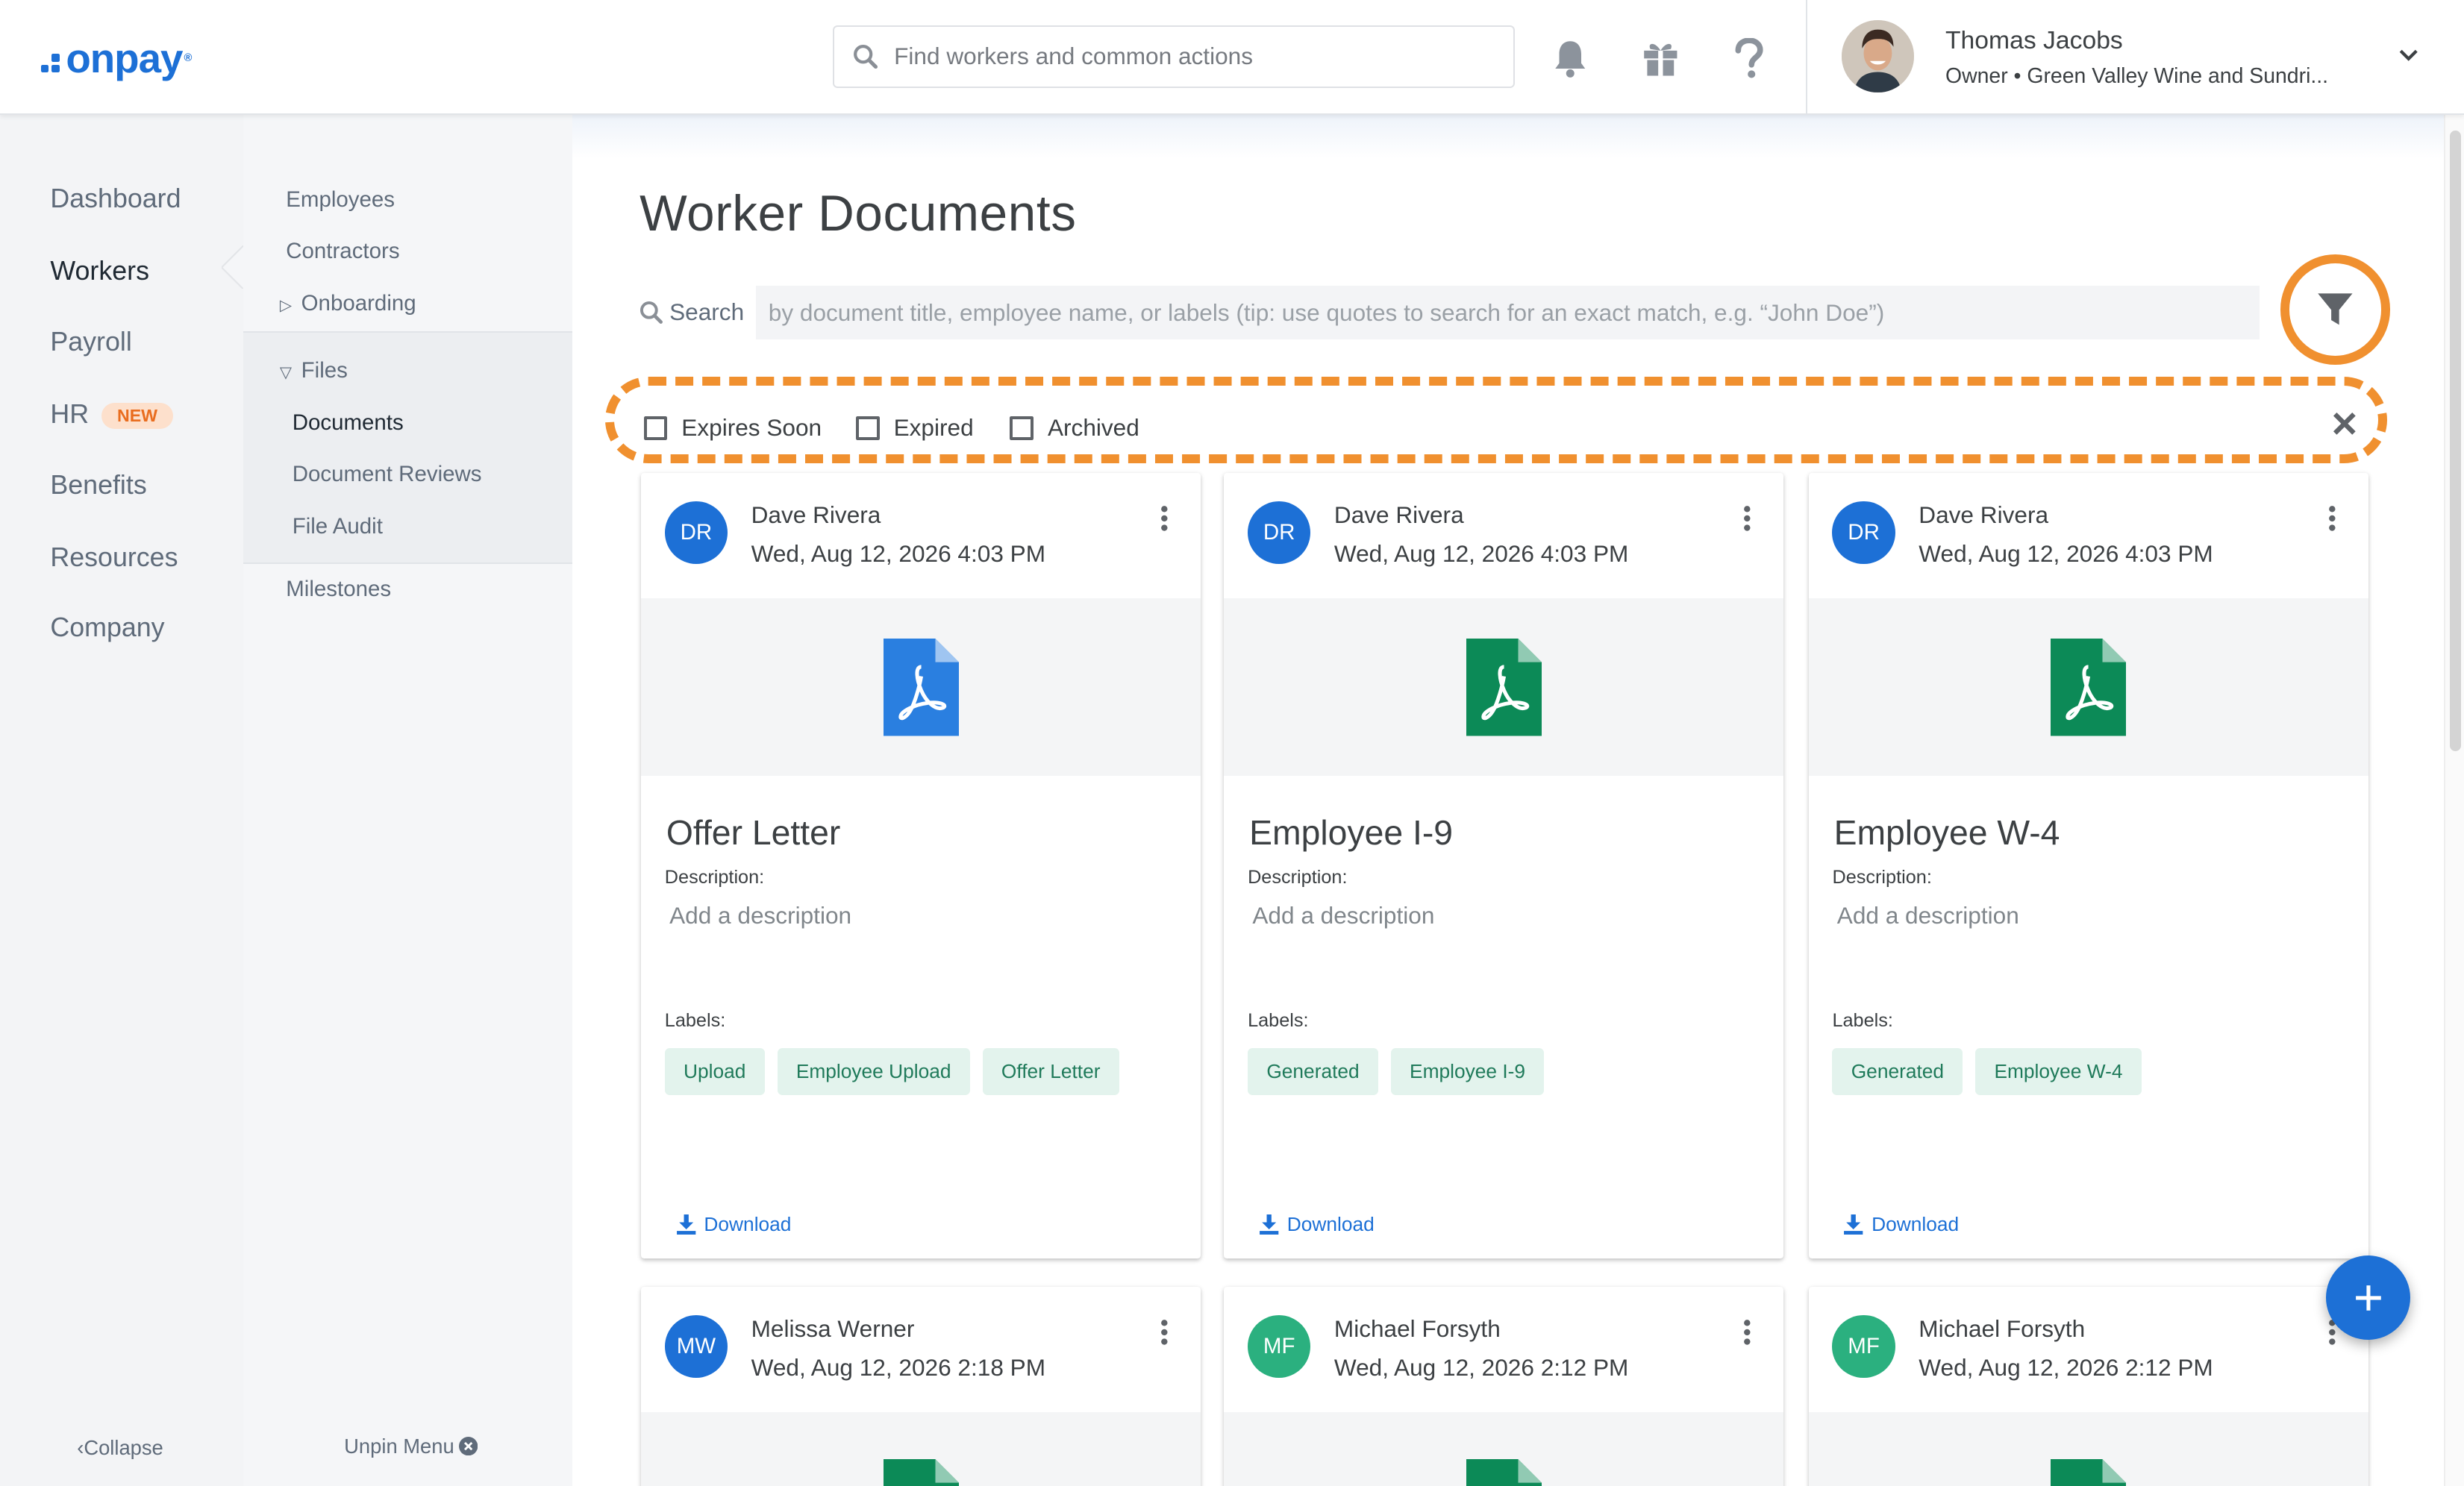 The height and width of the screenshot is (1486, 2464). What do you see at coordinates (1853, 1224) in the screenshot?
I see `download-icon` at bounding box center [1853, 1224].